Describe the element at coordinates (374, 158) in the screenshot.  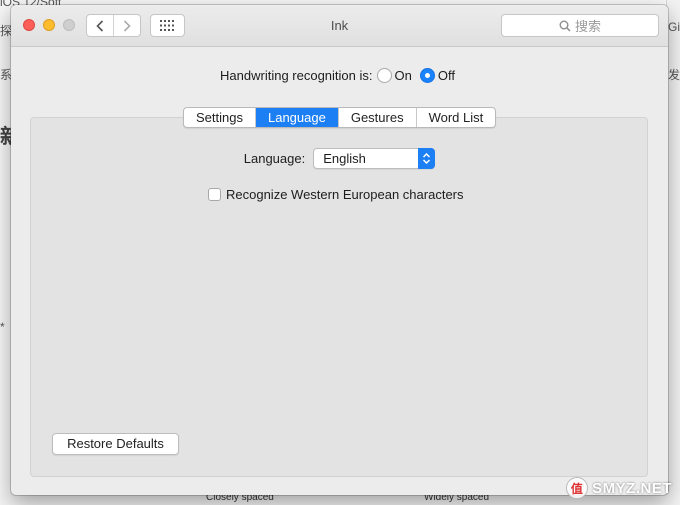
I see `language-select: English` at that location.